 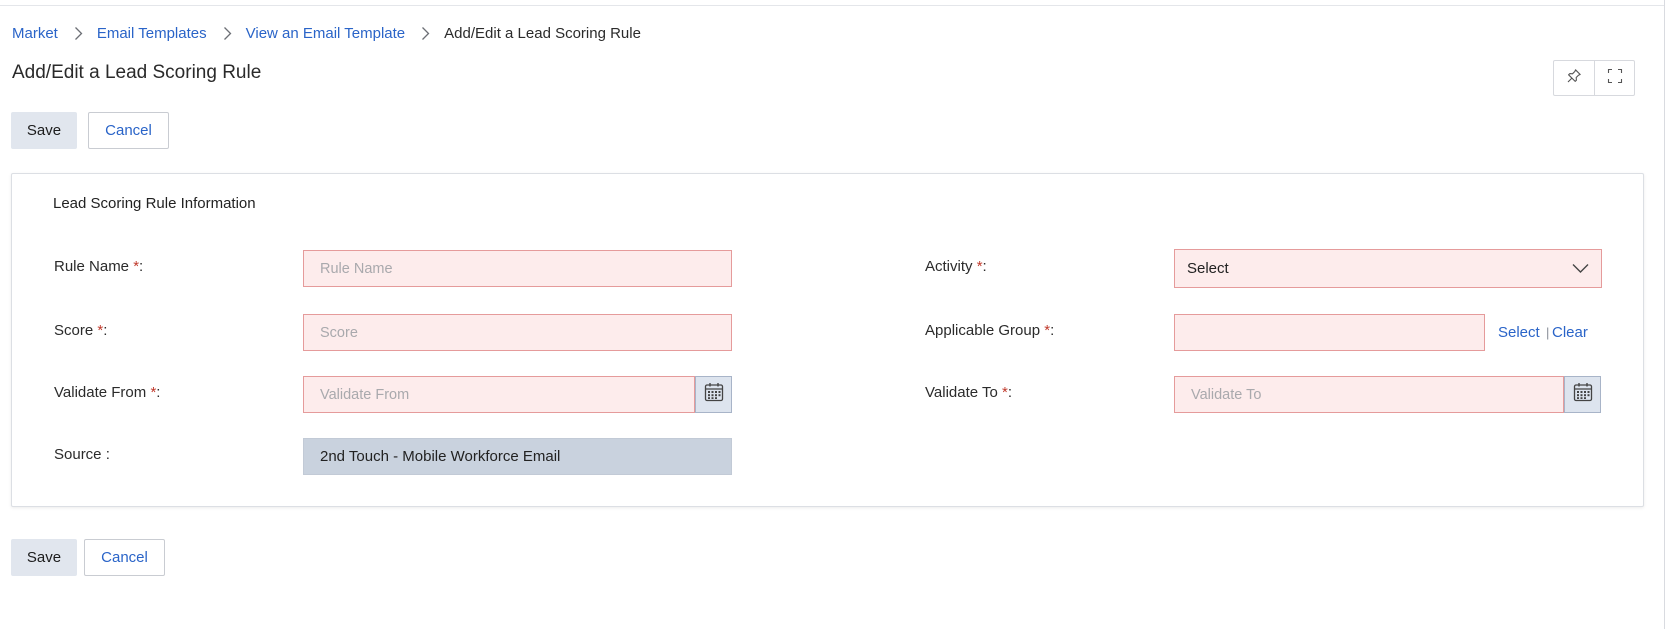 I want to click on validate-to-calendar-button, so click(x=1582, y=394).